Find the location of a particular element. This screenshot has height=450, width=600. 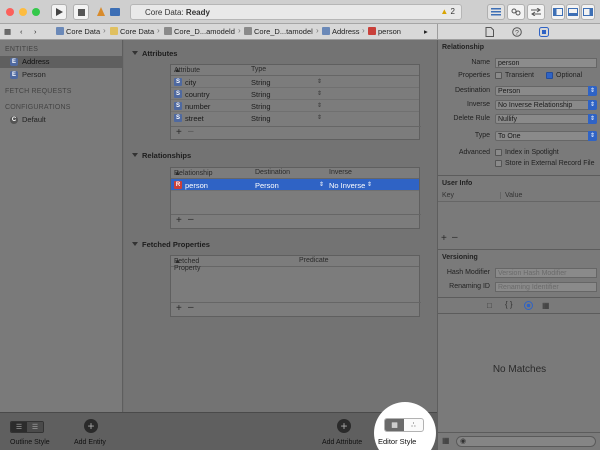

add-relationship-icon: + is located at coordinates (179, 220).